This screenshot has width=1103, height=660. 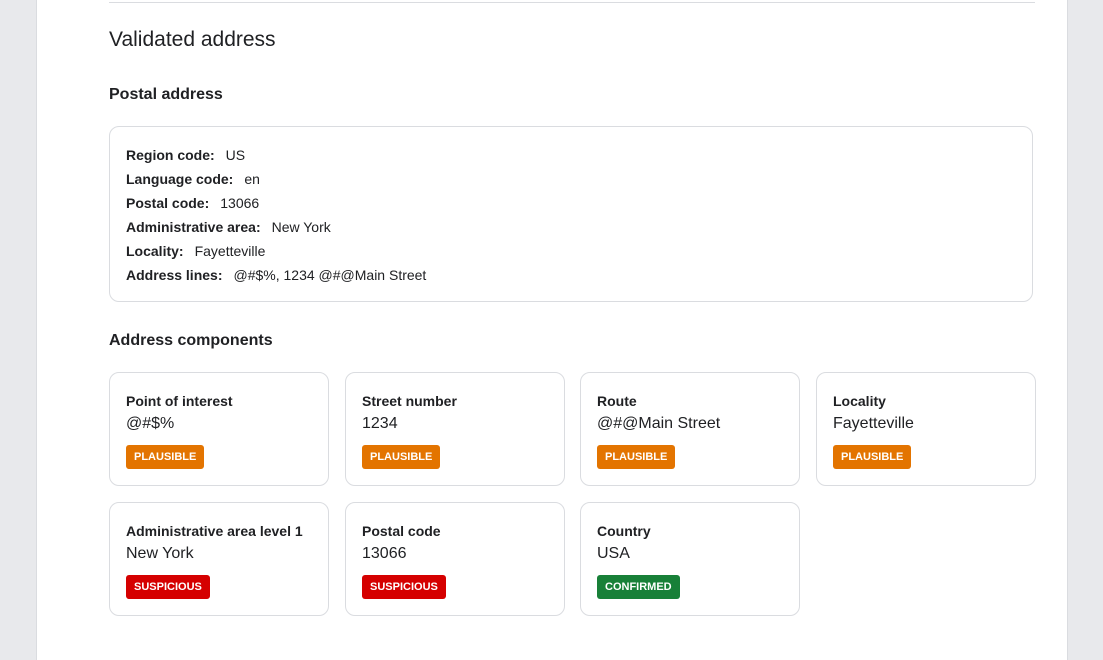 What do you see at coordinates (180, 179) in the screenshot?
I see `postal-key: Language code:` at bounding box center [180, 179].